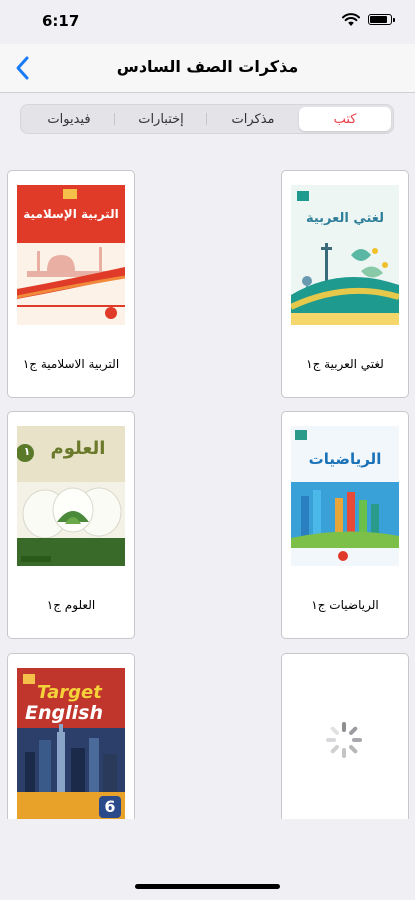 Image resolution: width=415 pixels, height=900 pixels. I want to click on home-indicator, so click(207, 886).